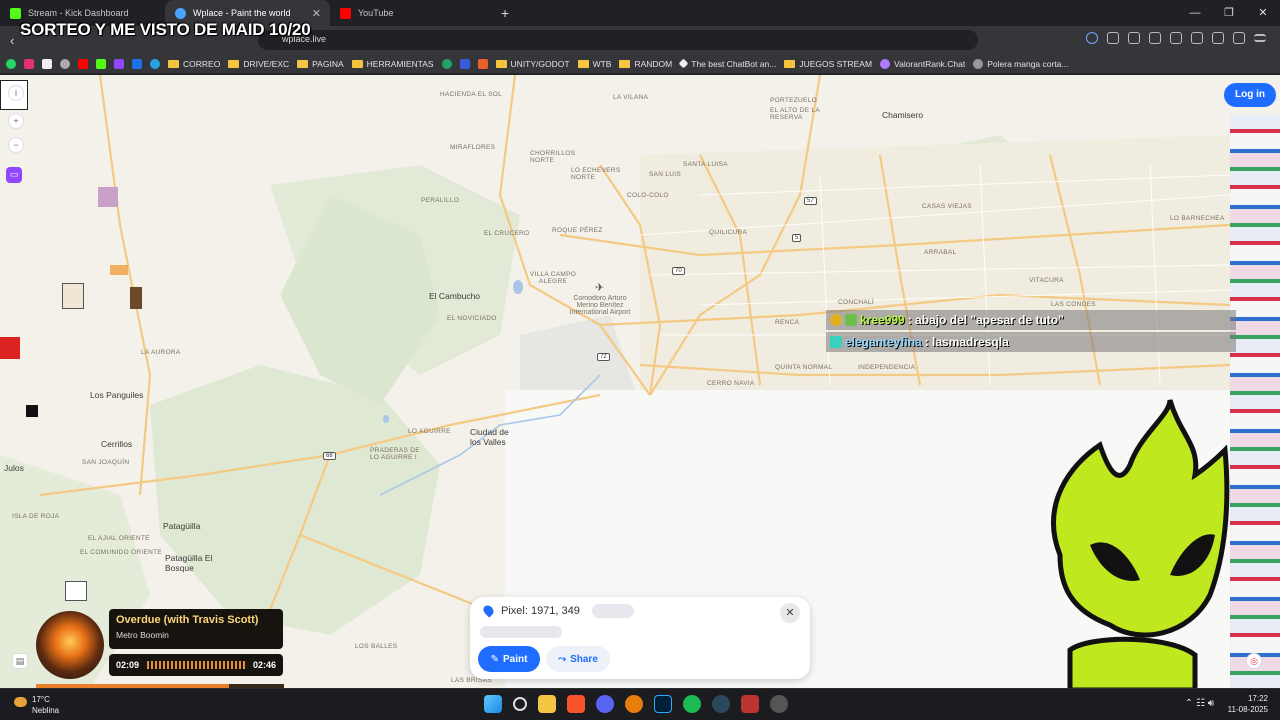 The image size is (1280, 720). What do you see at coordinates (155, 63) in the screenshot?
I see `telegram-icon` at bounding box center [155, 63].